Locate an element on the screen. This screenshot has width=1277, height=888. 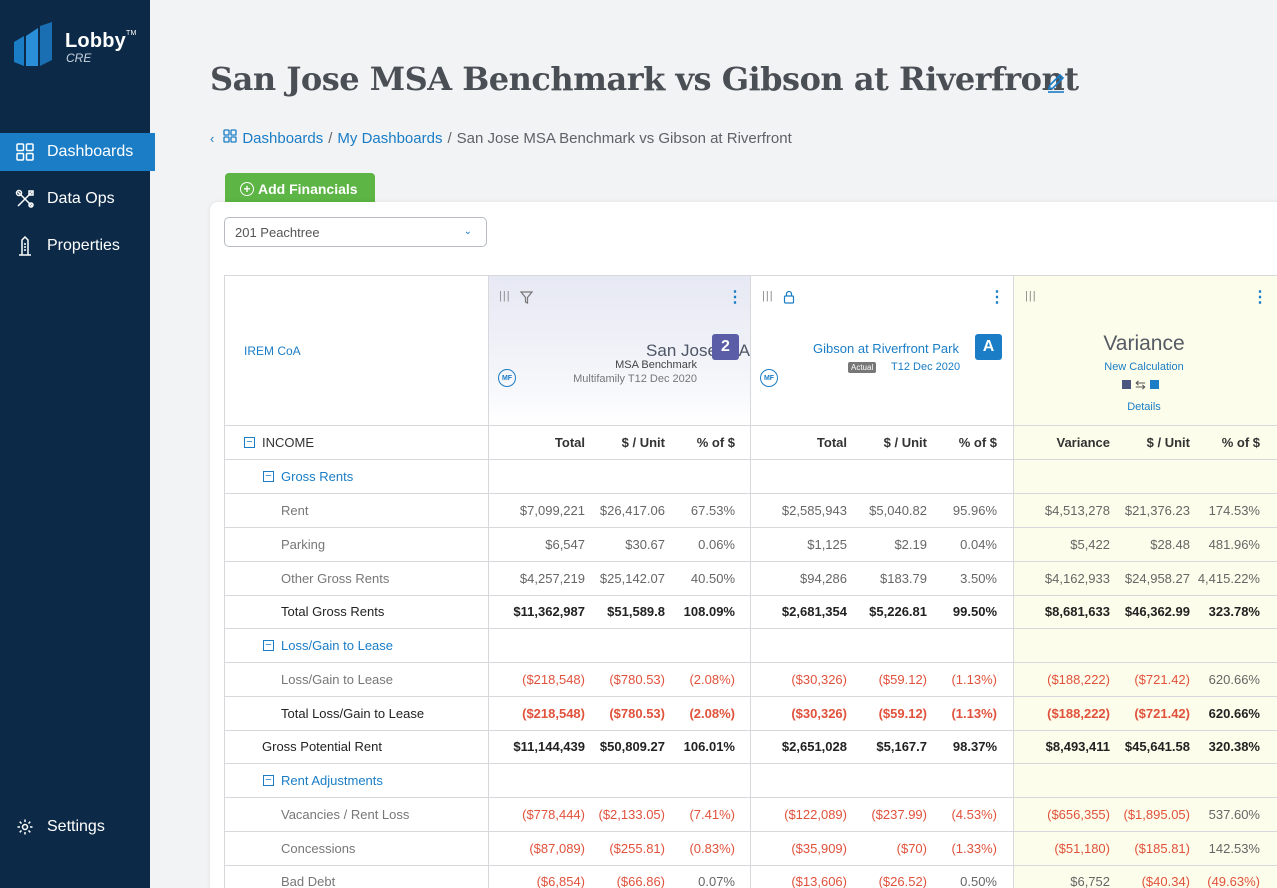
table-cell: $183.79 is located at coordinates (903, 578).